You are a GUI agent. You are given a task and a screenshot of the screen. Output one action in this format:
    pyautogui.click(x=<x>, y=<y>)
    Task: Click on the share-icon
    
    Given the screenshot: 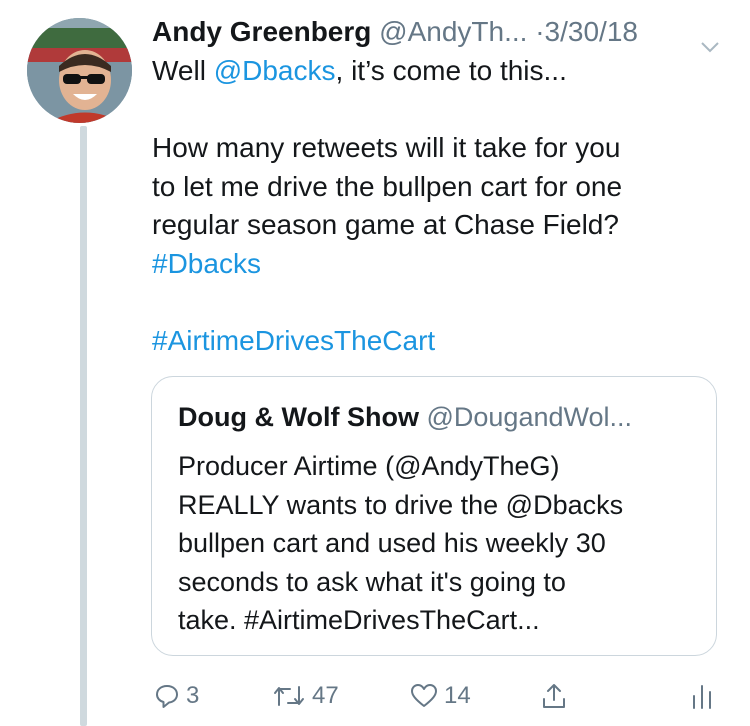 What is the action you would take?
    pyautogui.click(x=554, y=696)
    